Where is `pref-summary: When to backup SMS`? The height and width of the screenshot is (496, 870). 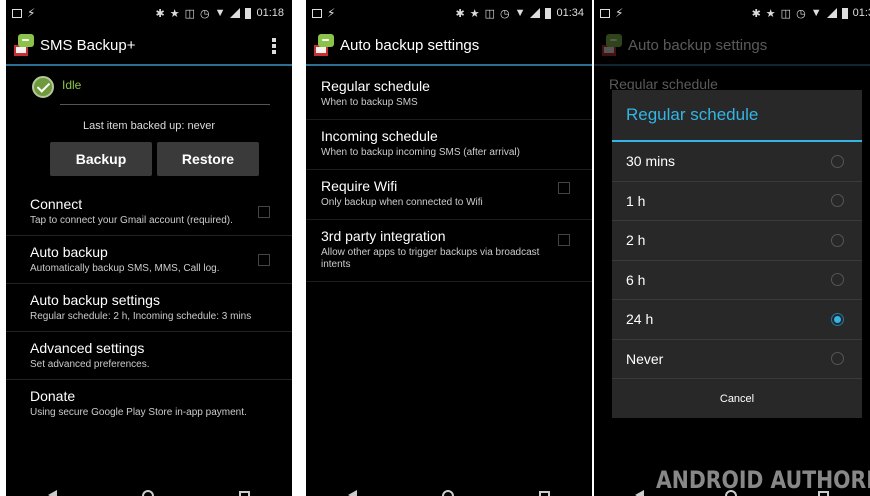 pref-summary: When to backup SMS is located at coordinates (369, 102).